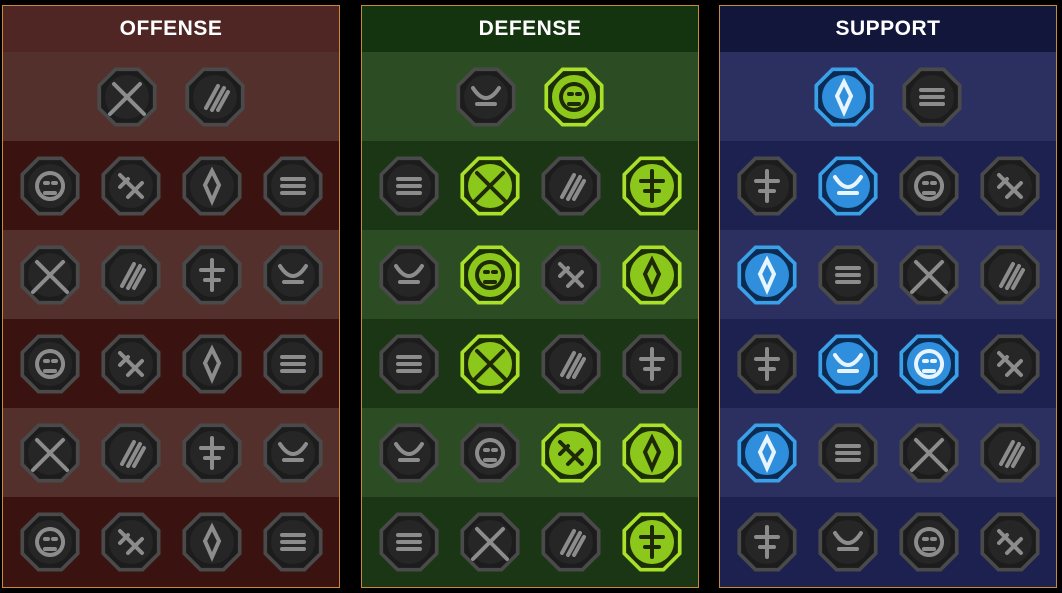 Image resolution: width=1062 pixels, height=593 pixels. I want to click on punch-arm-icon, so click(50, 275).